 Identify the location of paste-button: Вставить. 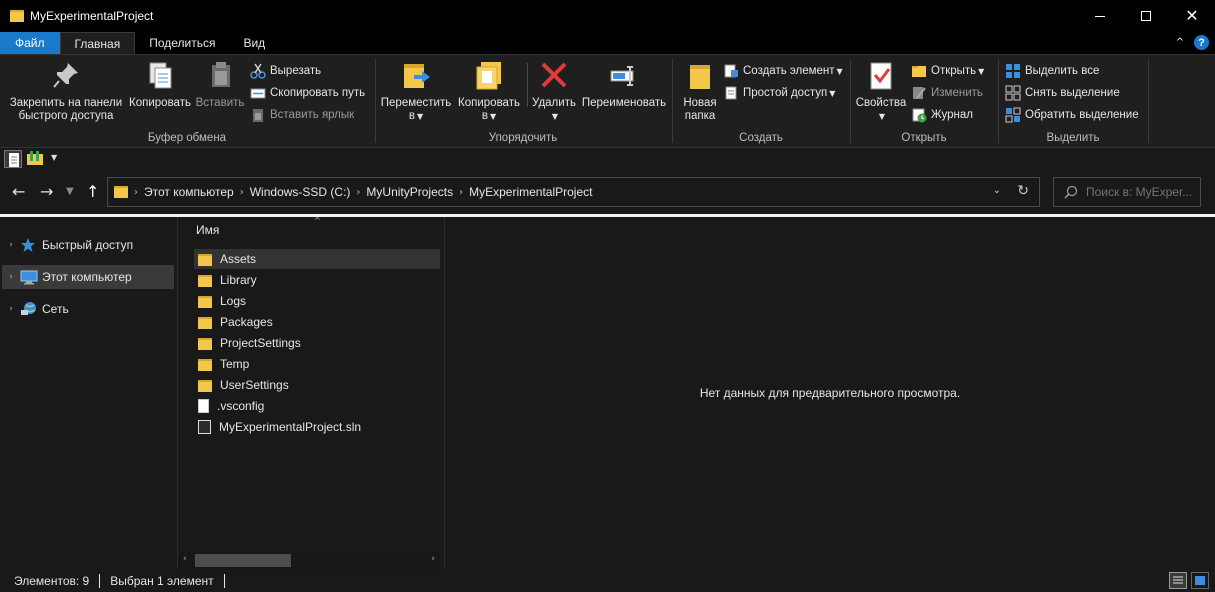
(220, 84).